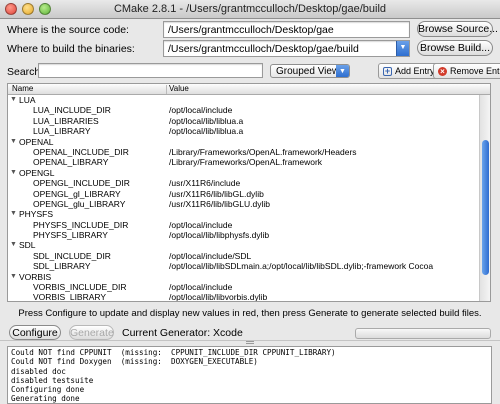  I want to click on view-select: Grouped View ▼, so click(310, 71).